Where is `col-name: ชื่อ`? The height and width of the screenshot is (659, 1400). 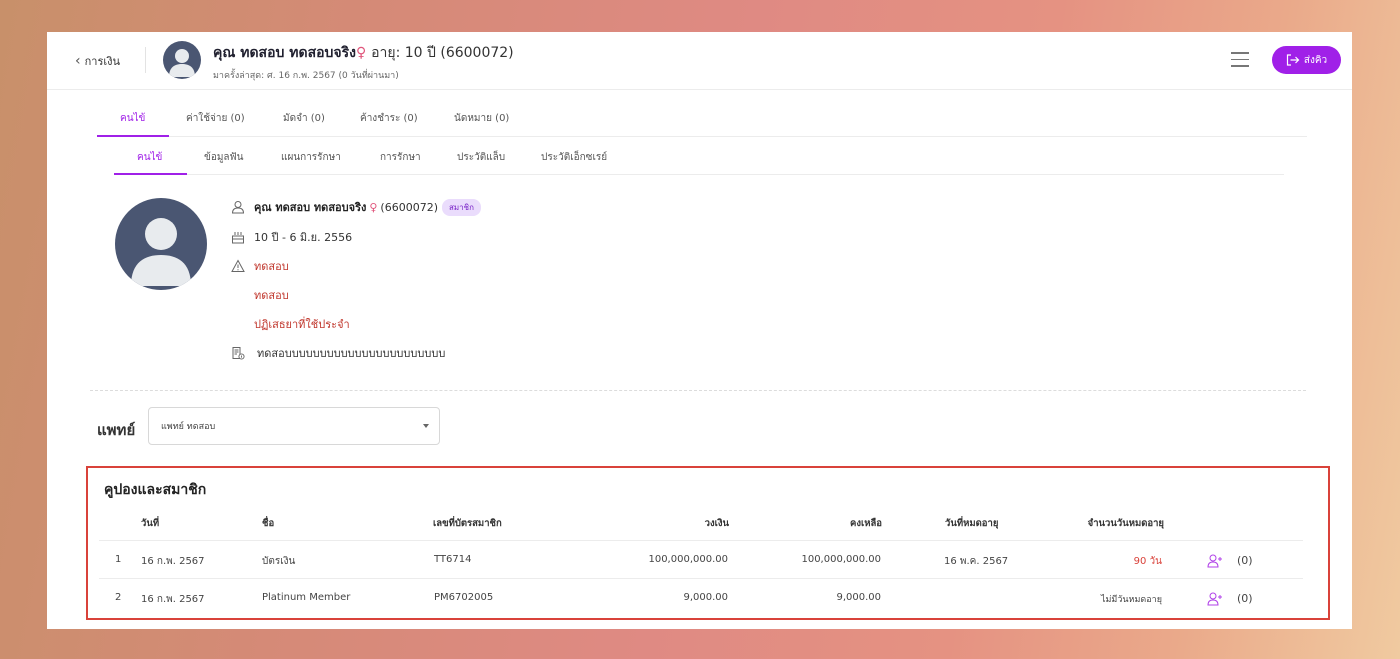
col-name: ชื่อ is located at coordinates (268, 523).